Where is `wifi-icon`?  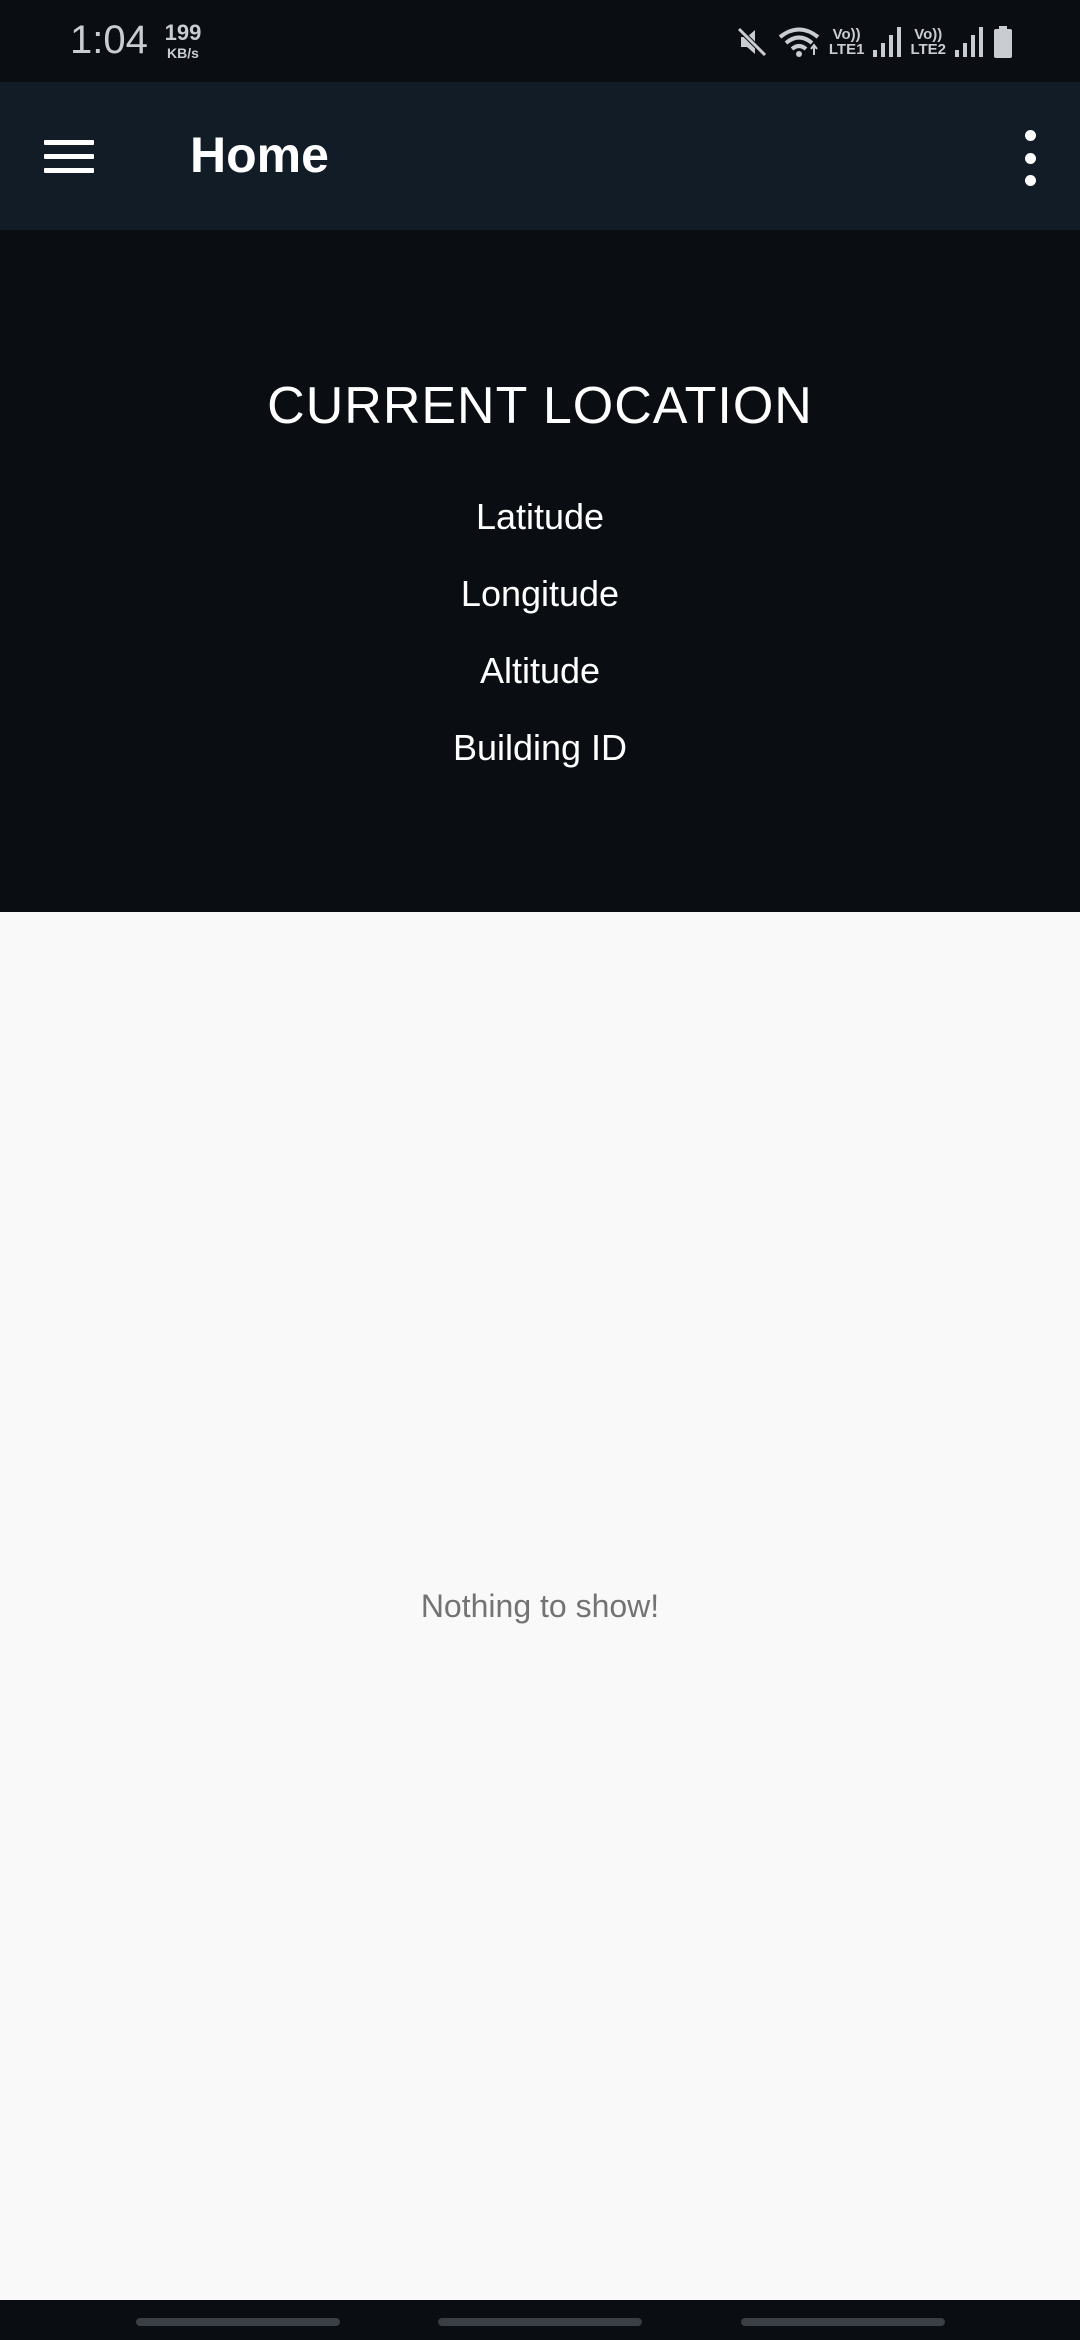 wifi-icon is located at coordinates (799, 42).